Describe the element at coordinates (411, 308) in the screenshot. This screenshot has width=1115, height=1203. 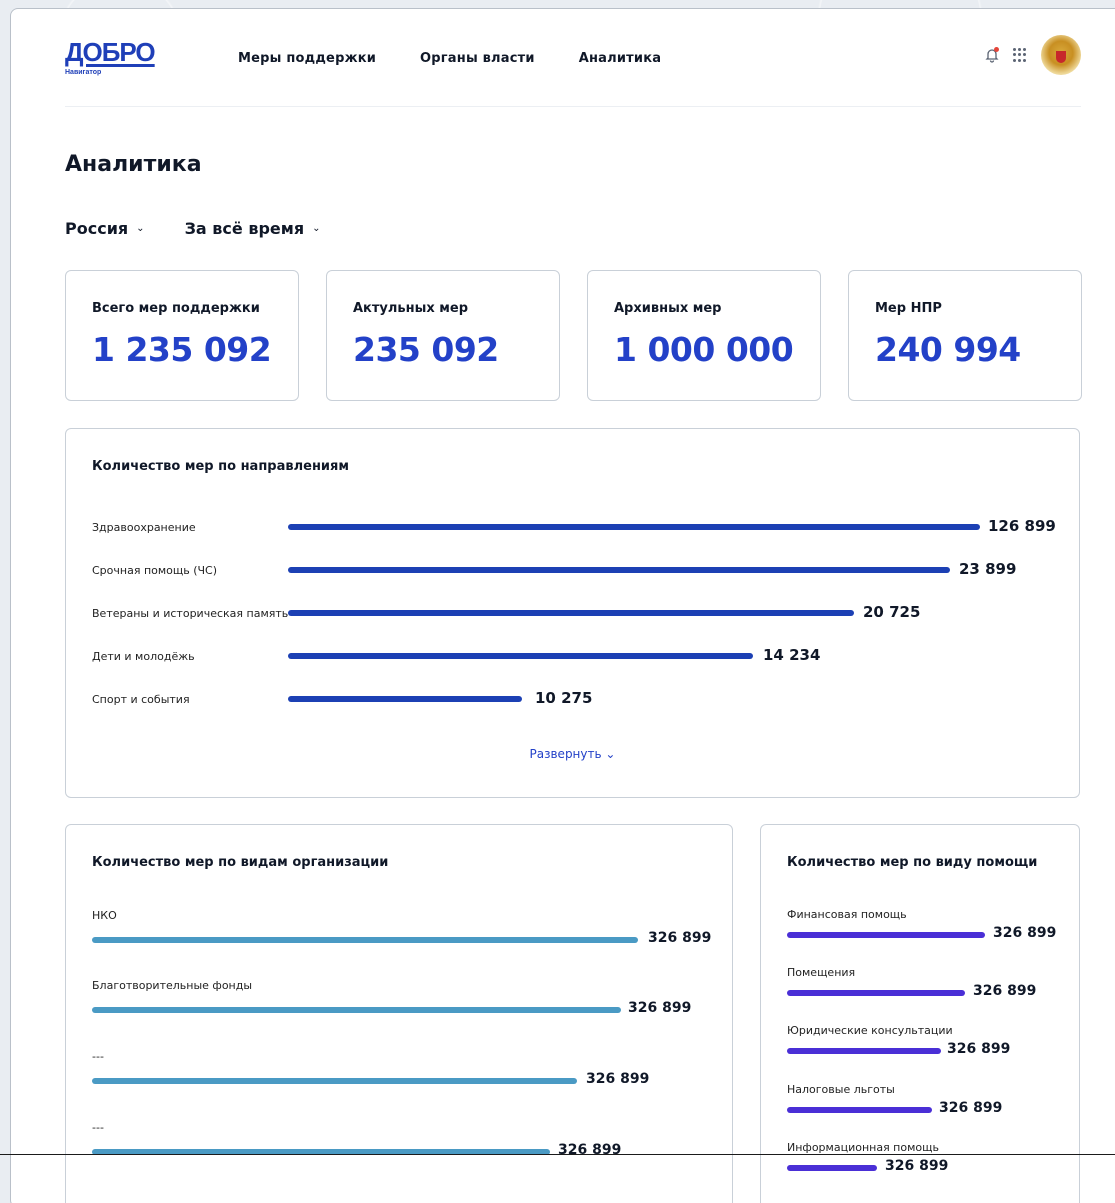
I see `stat-label: Актульных мер` at that location.